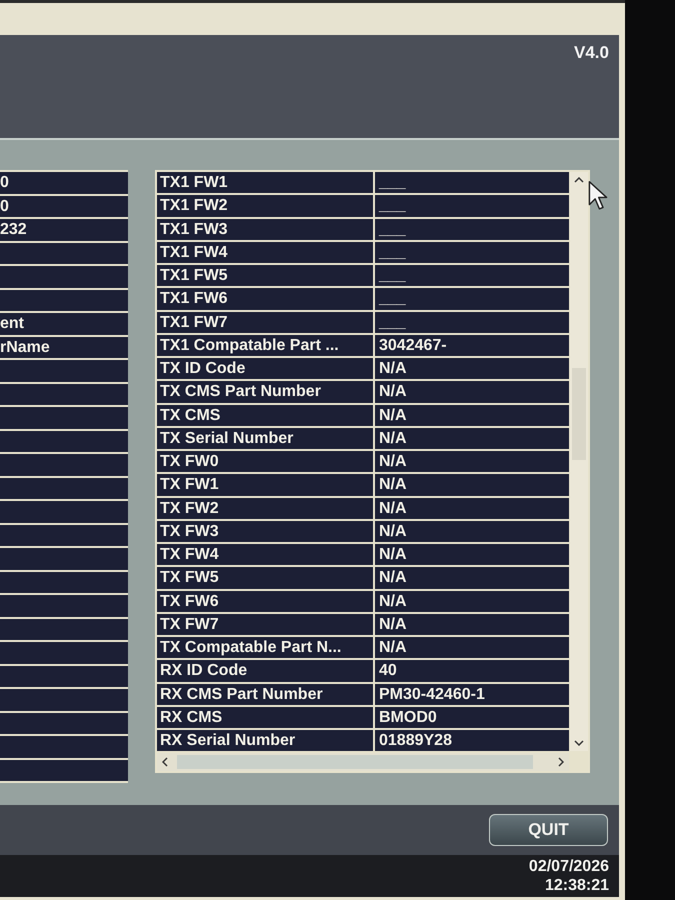  I want to click on table-cell: TX1 FW7, so click(265, 322).